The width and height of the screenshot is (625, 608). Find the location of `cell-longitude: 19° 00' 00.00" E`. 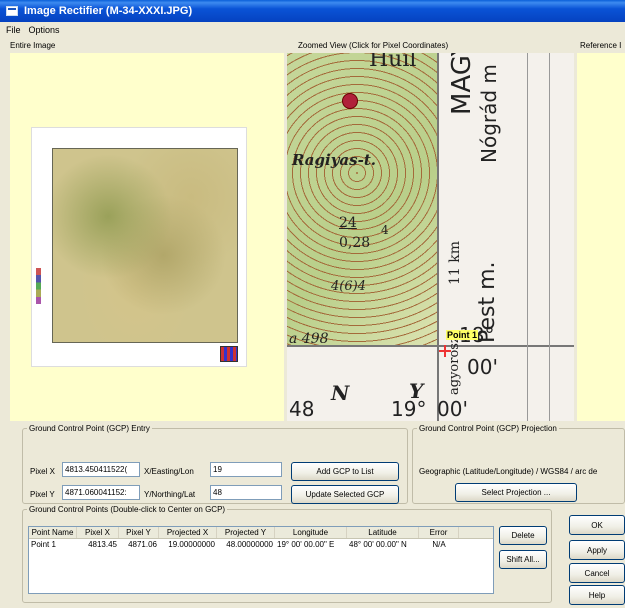

cell-longitude: 19° 00' 00.00" E is located at coordinates (306, 544).